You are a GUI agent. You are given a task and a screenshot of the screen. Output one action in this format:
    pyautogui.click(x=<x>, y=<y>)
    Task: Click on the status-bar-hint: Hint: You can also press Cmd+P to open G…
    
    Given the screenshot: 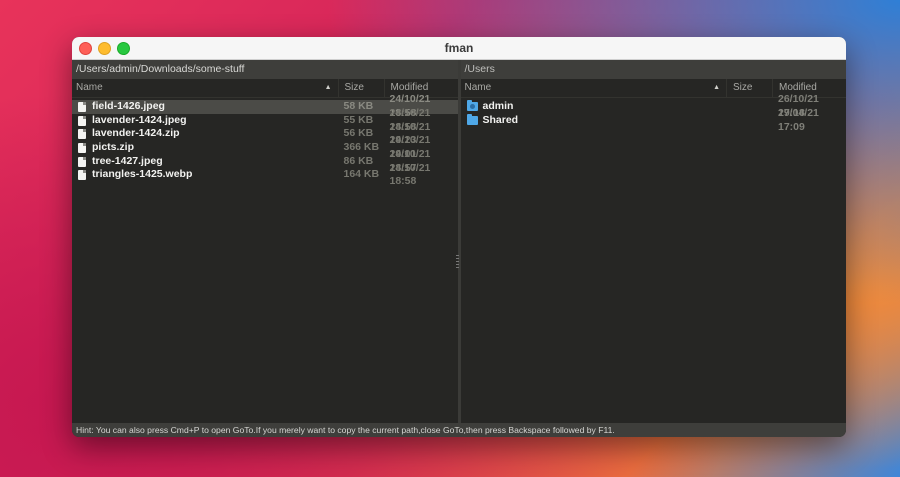 What is the action you would take?
    pyautogui.click(x=459, y=430)
    